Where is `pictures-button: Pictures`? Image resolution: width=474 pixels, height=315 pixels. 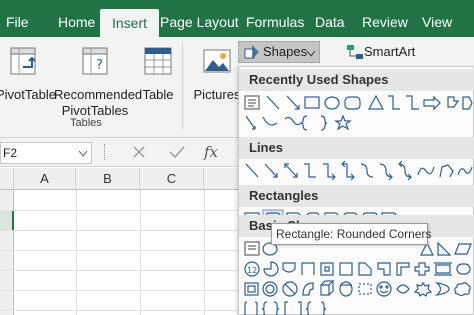 pictures-button: Pictures is located at coordinates (217, 74).